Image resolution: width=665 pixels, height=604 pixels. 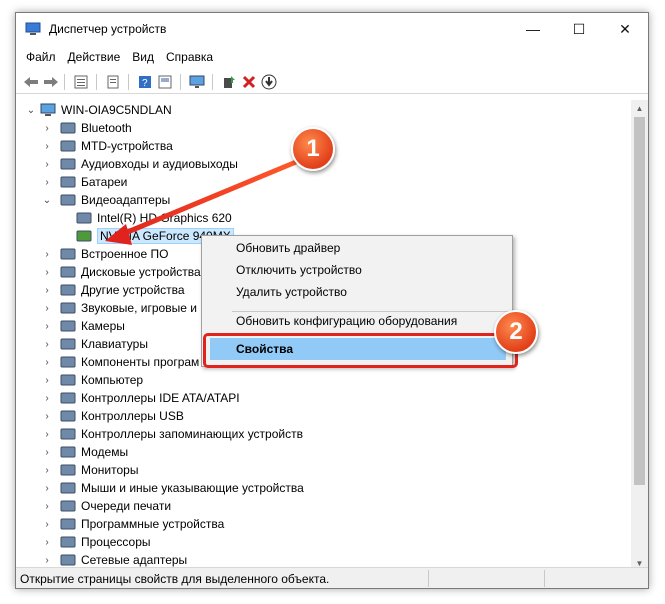 I want to click on step-2-badge: 2, so click(x=516, y=332).